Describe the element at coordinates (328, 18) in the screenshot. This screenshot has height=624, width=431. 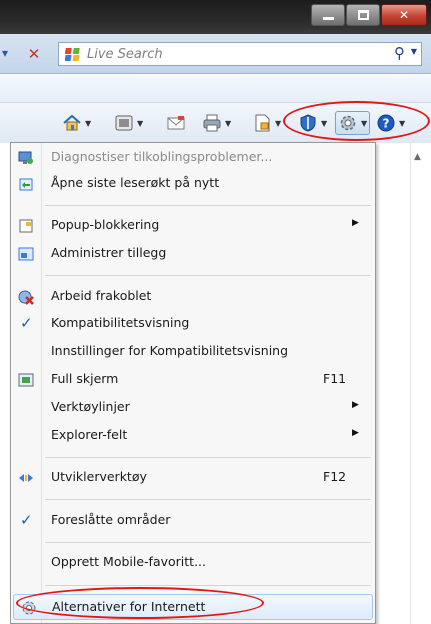
I see `minimize-icon` at that location.